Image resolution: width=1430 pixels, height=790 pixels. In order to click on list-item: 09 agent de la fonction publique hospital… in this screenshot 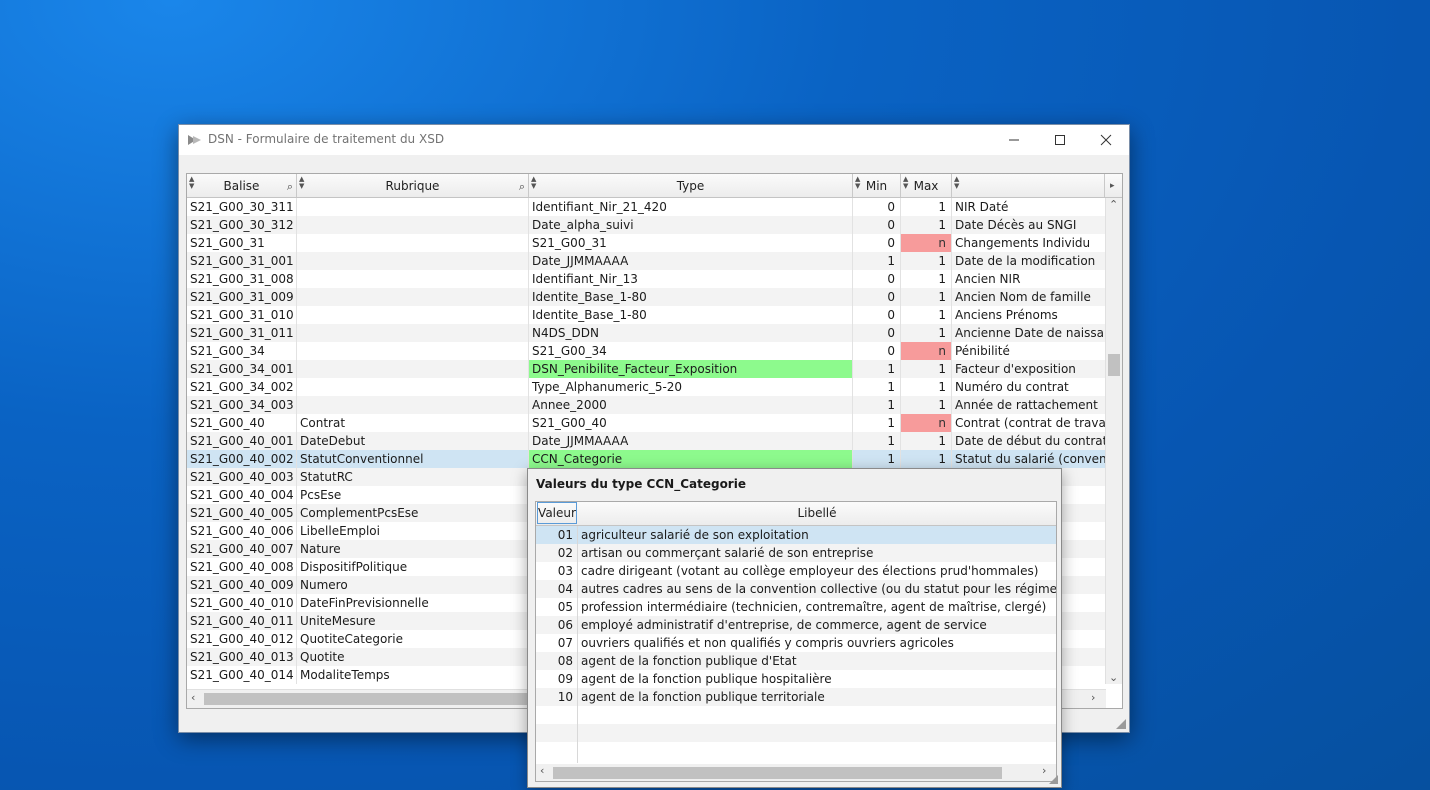, I will do `click(796, 679)`.